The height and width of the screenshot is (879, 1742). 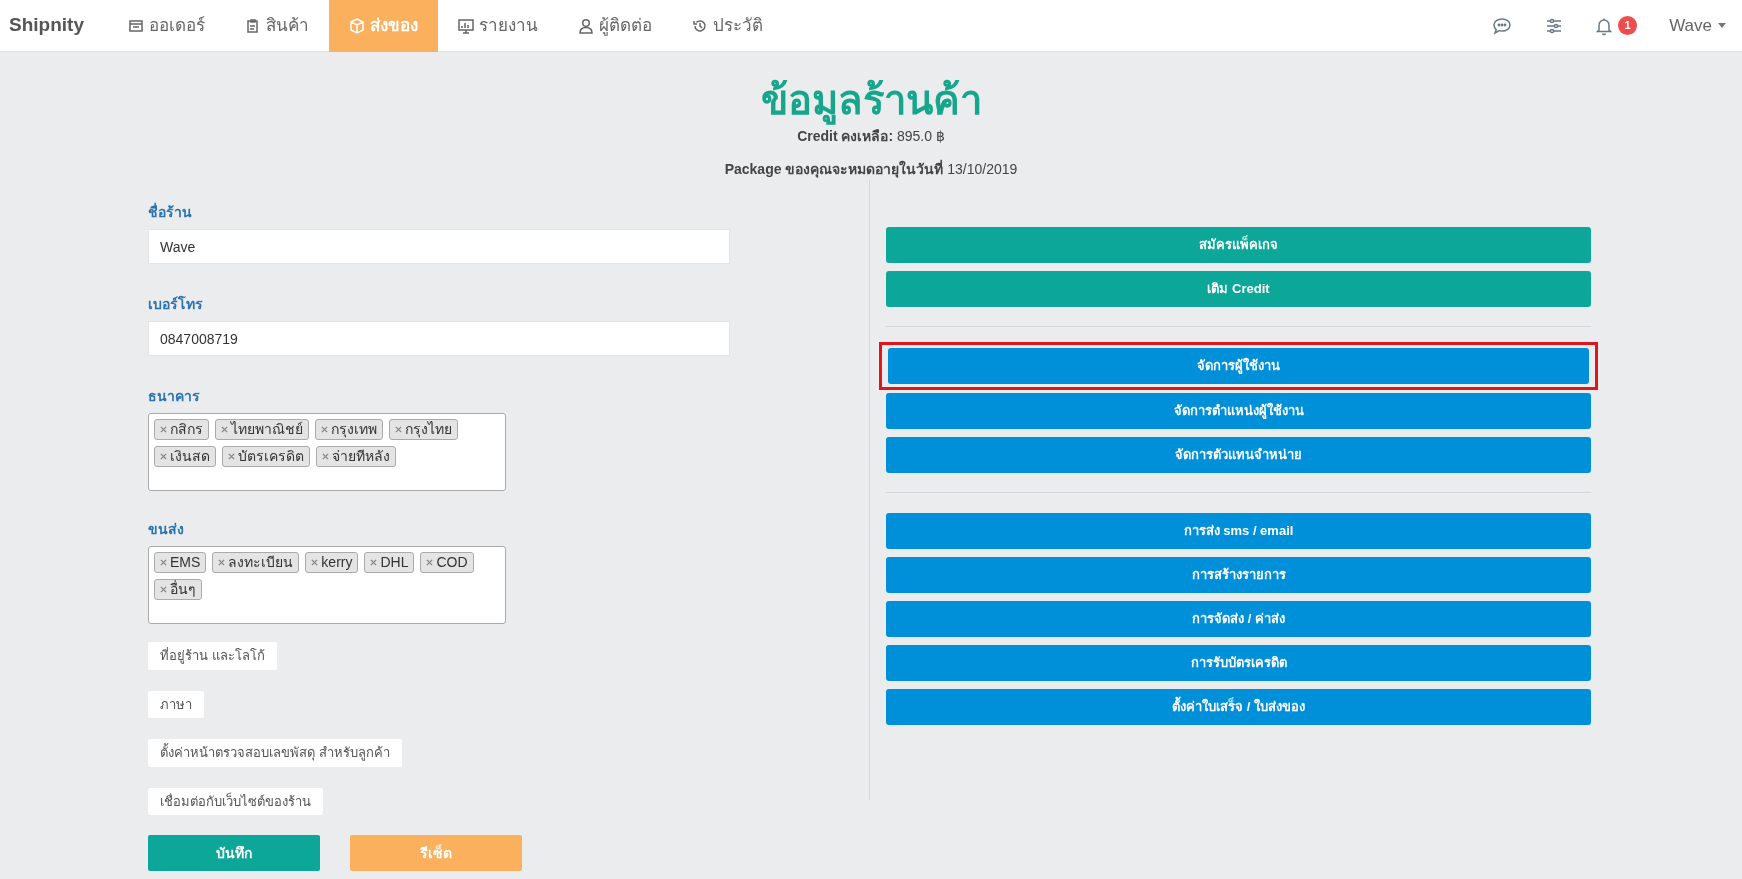 I want to click on tag-input-field: EMS ลงทะเบียน kerry DHL COD อื่นๆ, so click(x=327, y=585).